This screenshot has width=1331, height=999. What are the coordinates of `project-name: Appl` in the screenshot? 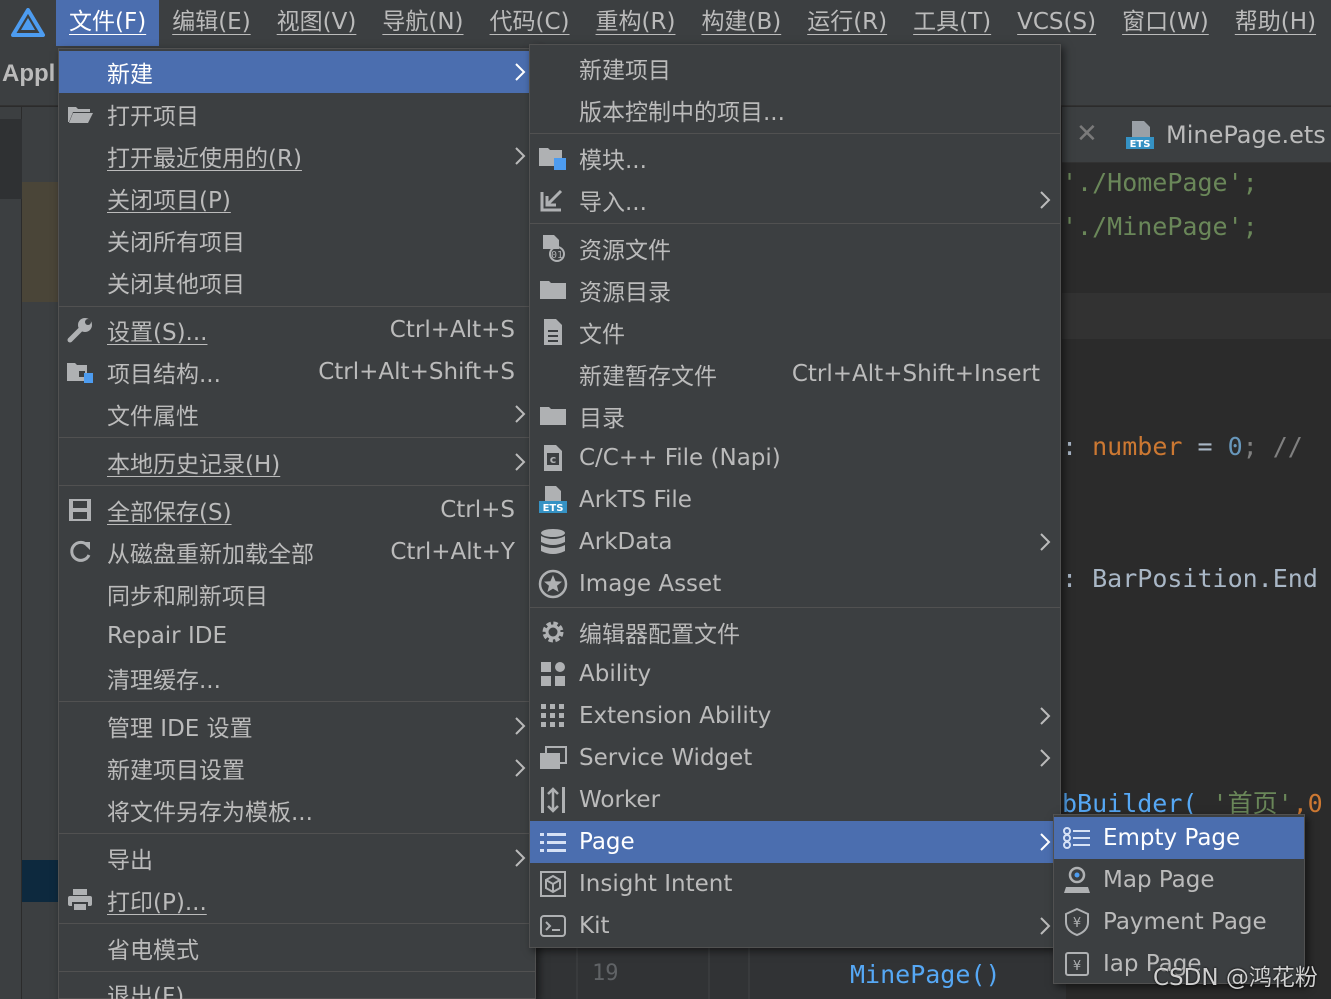 It's located at (28, 74).